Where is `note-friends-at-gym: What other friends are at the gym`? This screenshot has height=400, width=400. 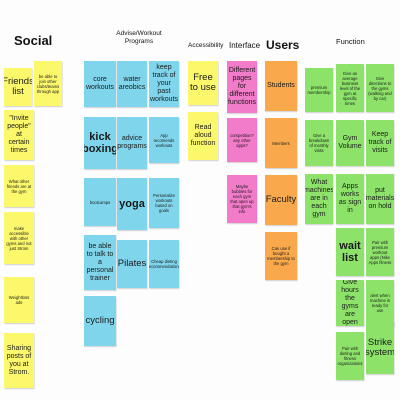 note-friends-at-gym: What other friends are at the gym is located at coordinates (19, 186).